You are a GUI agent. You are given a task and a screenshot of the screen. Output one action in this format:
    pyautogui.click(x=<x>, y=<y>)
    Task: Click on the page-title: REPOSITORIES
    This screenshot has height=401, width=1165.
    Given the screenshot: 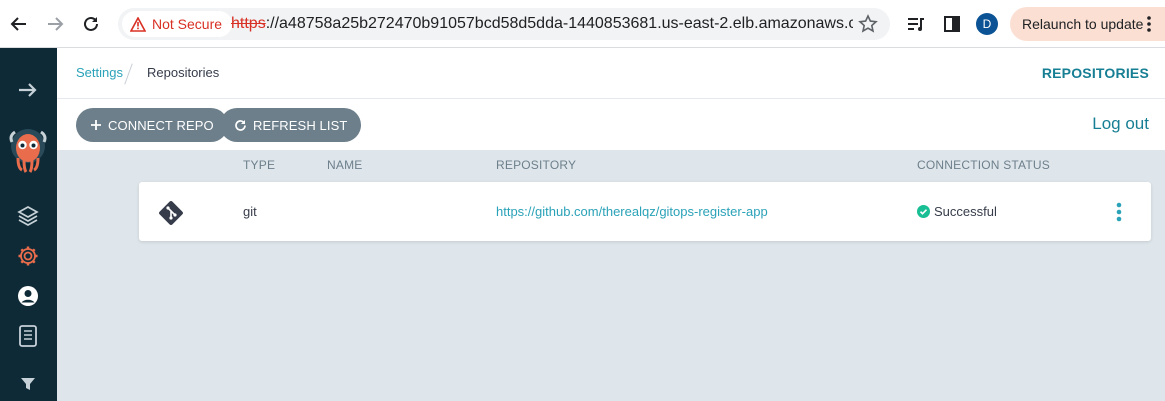 What is the action you would take?
    pyautogui.click(x=1095, y=73)
    